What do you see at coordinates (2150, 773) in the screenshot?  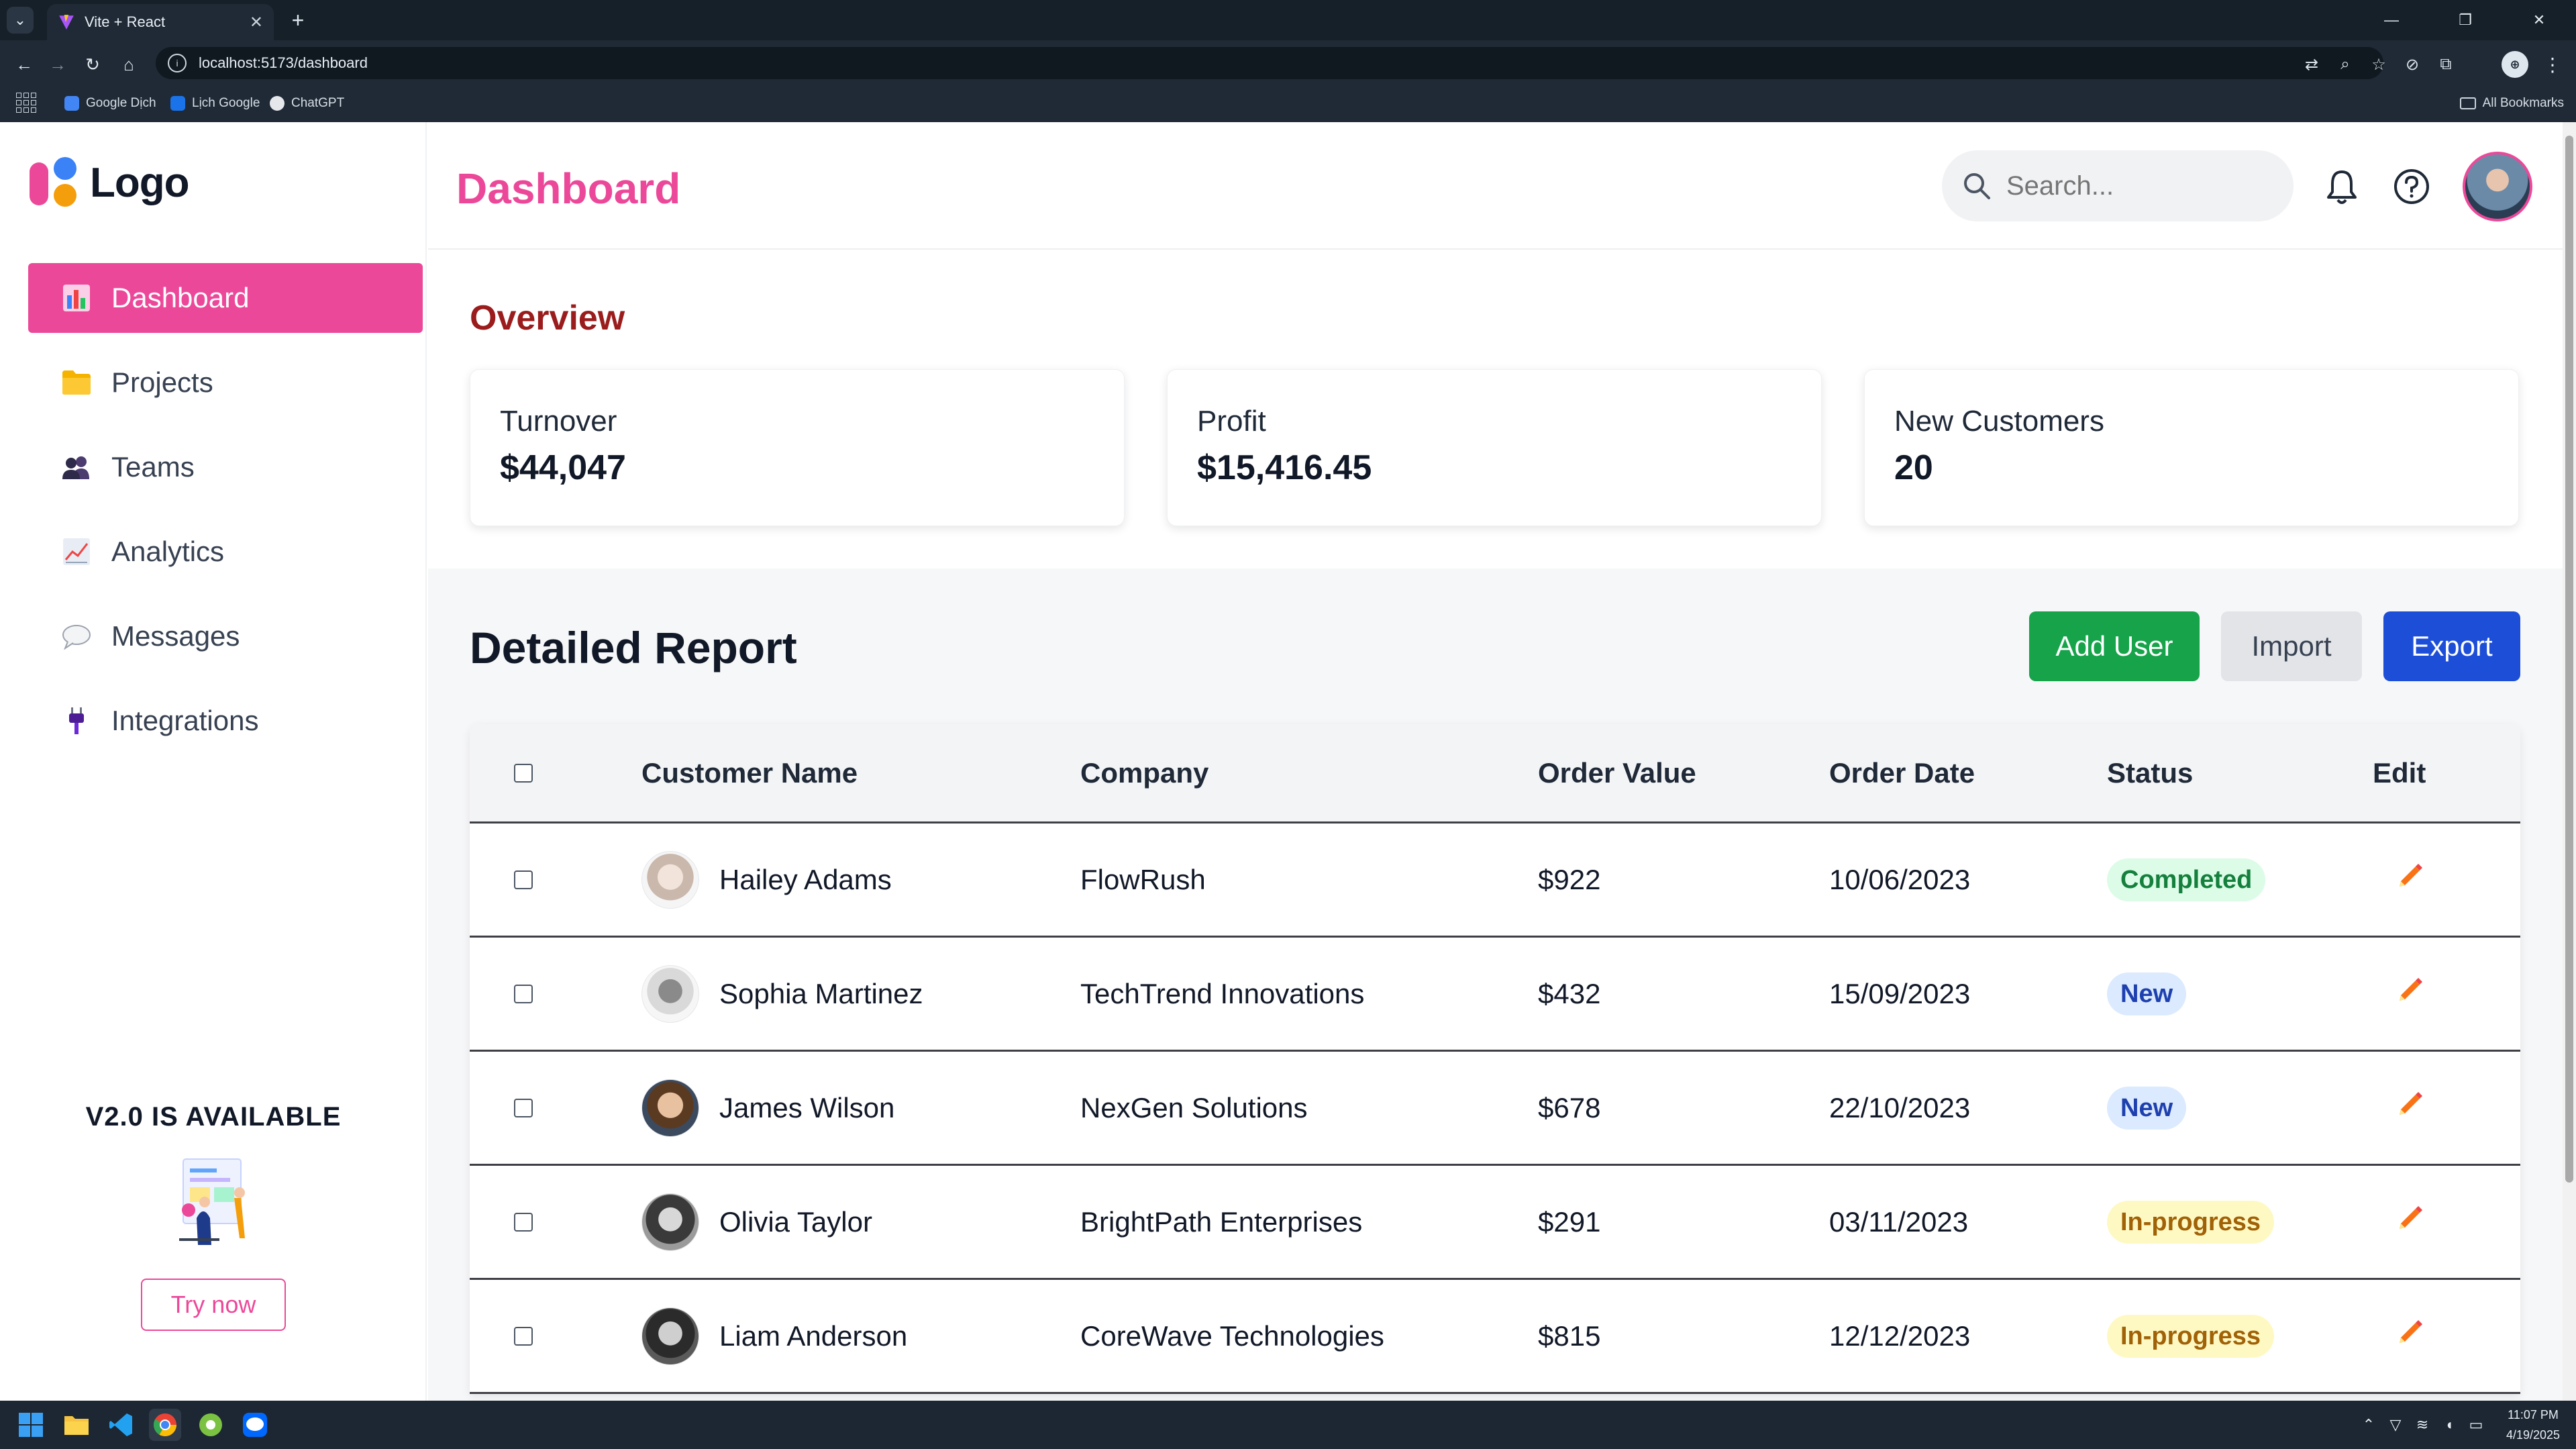 I see `column-header-status: Status` at bounding box center [2150, 773].